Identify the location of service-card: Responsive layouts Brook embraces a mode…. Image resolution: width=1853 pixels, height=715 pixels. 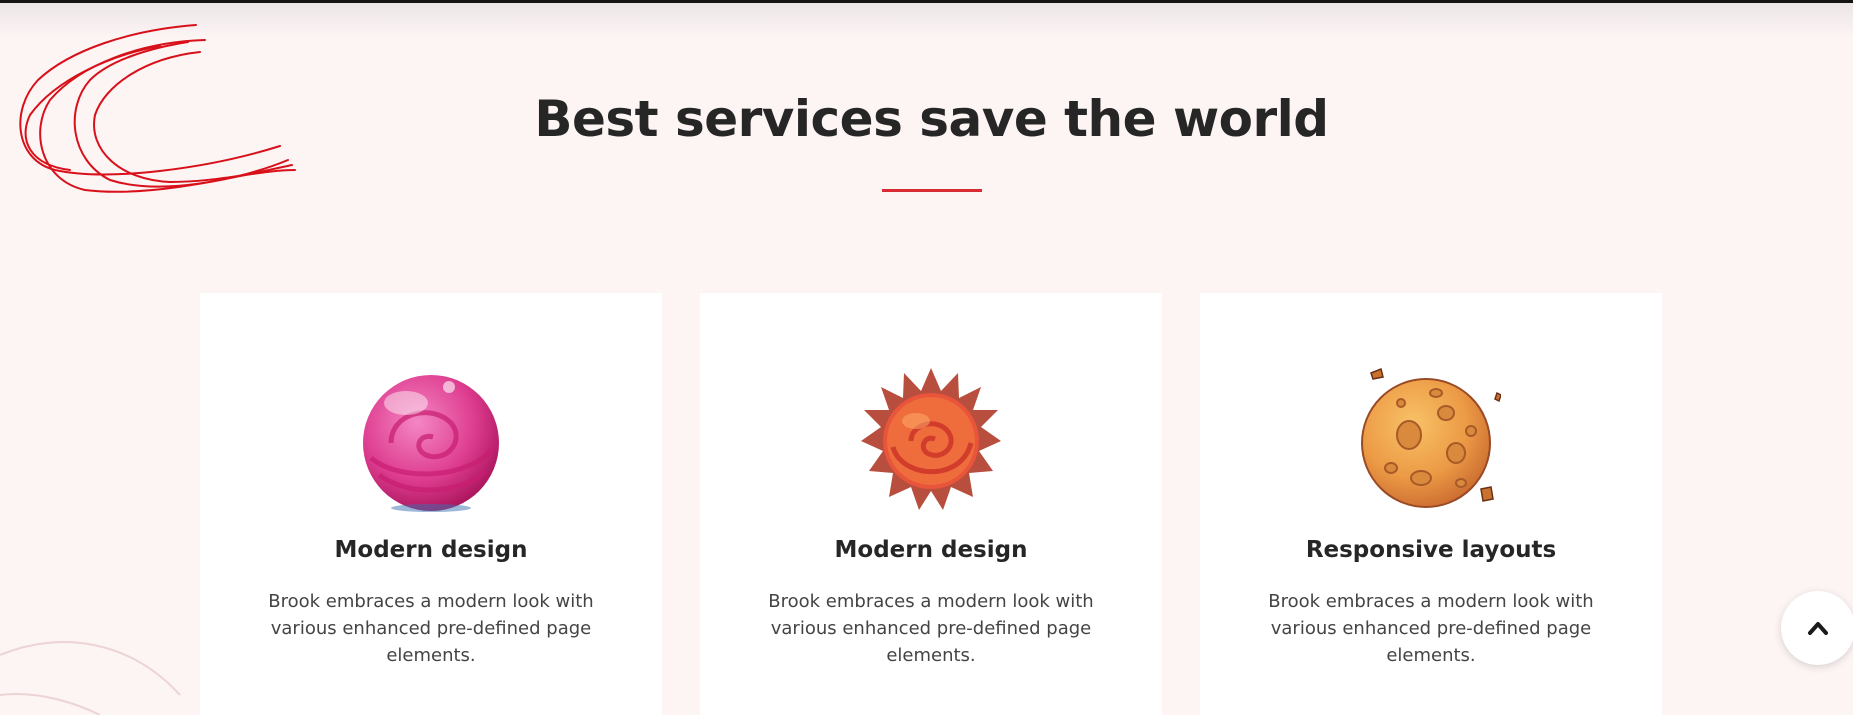
(1431, 504).